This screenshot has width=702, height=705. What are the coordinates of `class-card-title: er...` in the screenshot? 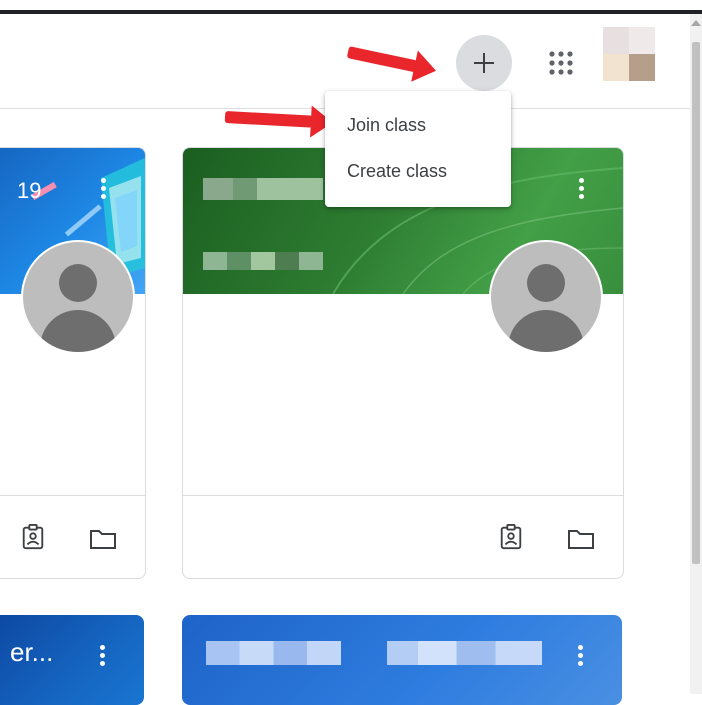 It's located at (31, 652).